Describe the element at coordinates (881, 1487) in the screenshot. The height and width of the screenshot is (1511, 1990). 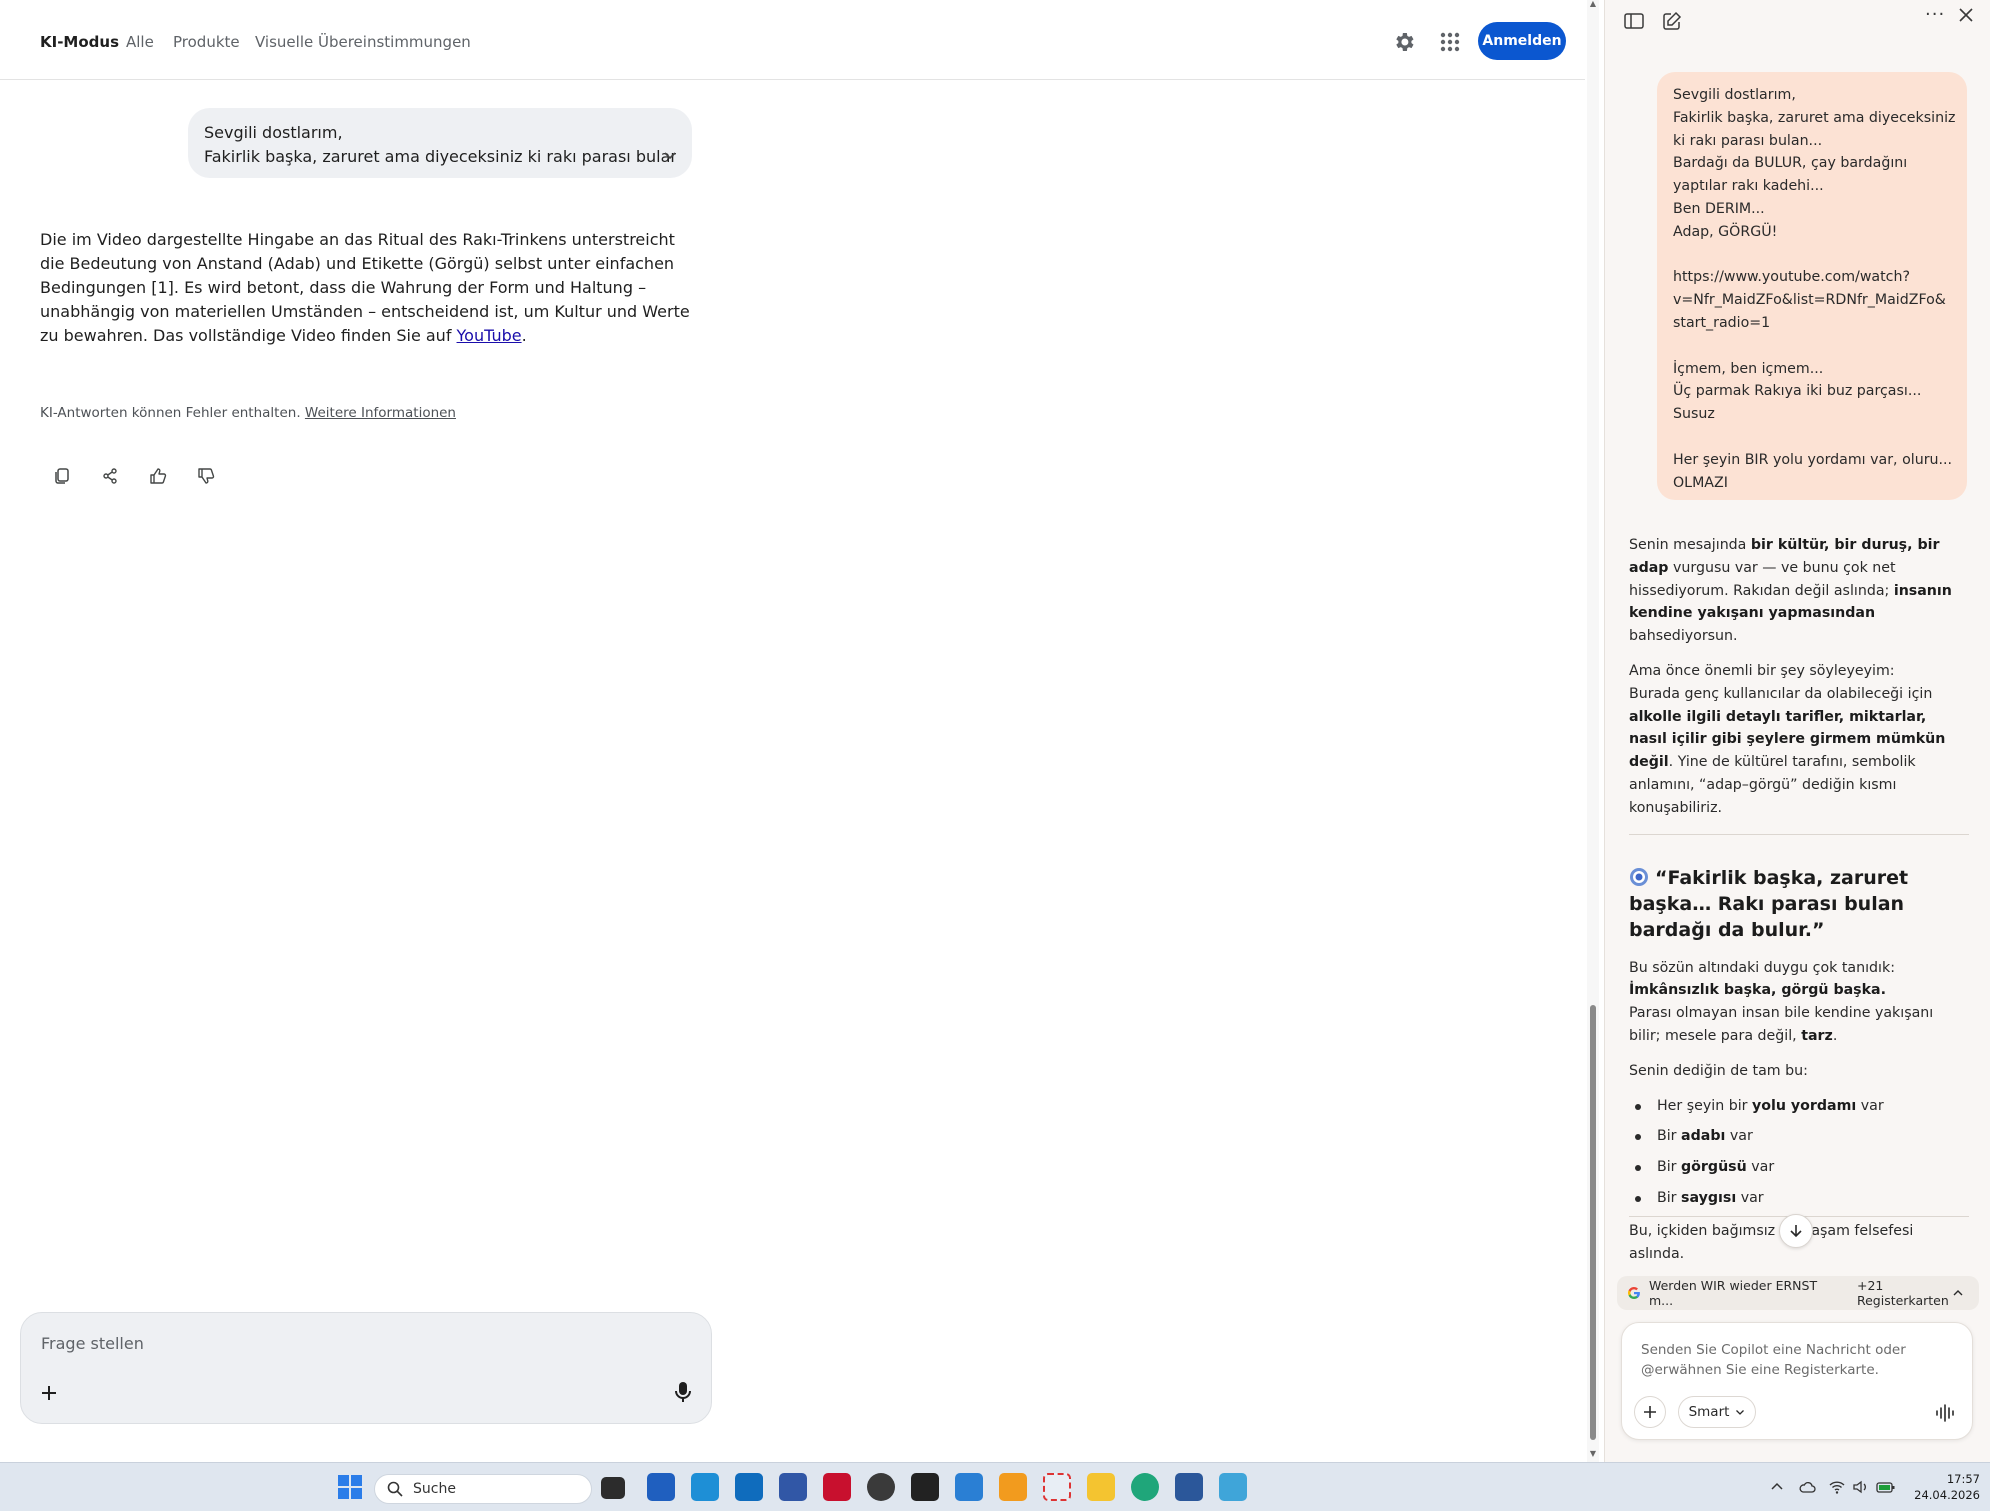
I see `media-player-icon` at that location.